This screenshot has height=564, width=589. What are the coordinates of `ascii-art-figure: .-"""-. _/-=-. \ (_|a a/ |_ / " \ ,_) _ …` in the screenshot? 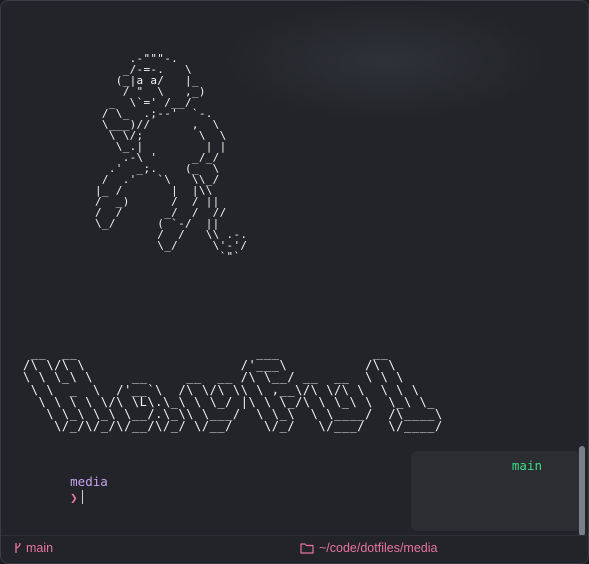 It's located at (171, 157).